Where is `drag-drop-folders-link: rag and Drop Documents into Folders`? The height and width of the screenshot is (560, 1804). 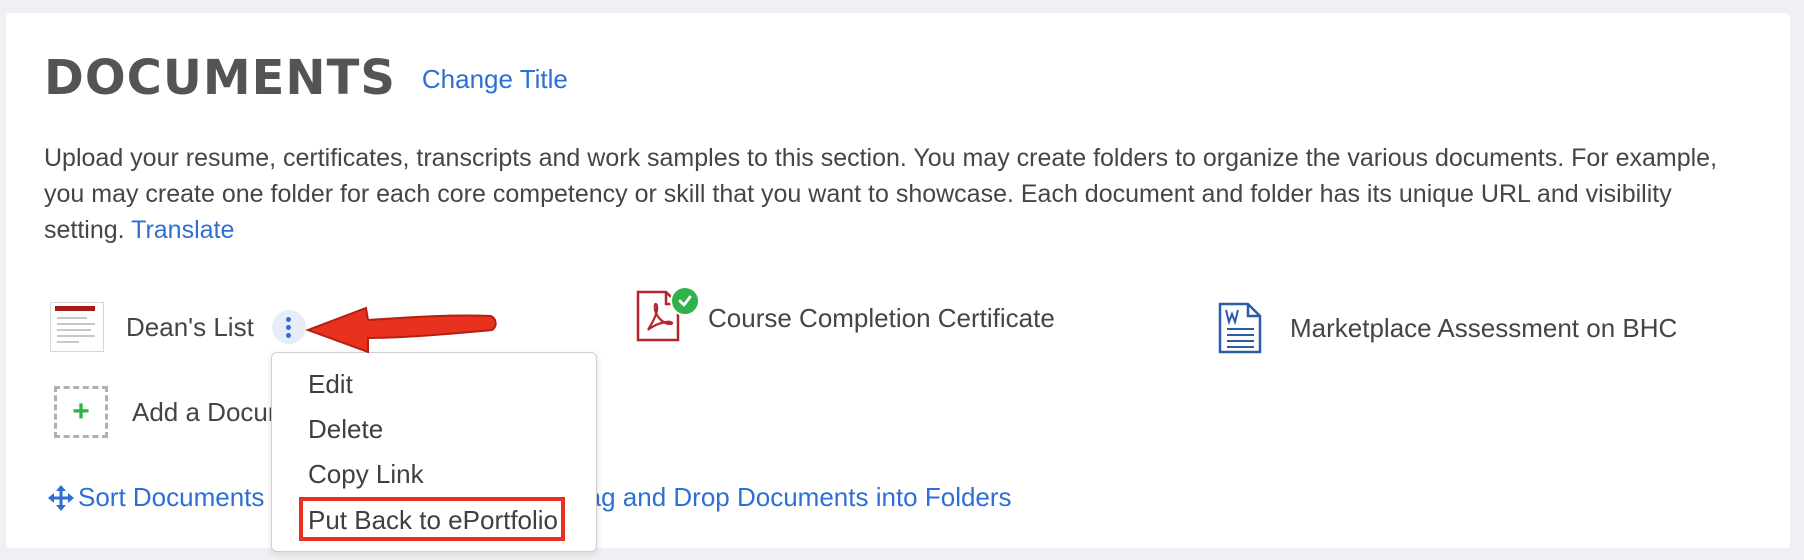 drag-drop-folders-link: rag and Drop Documents into Folders is located at coordinates (795, 497).